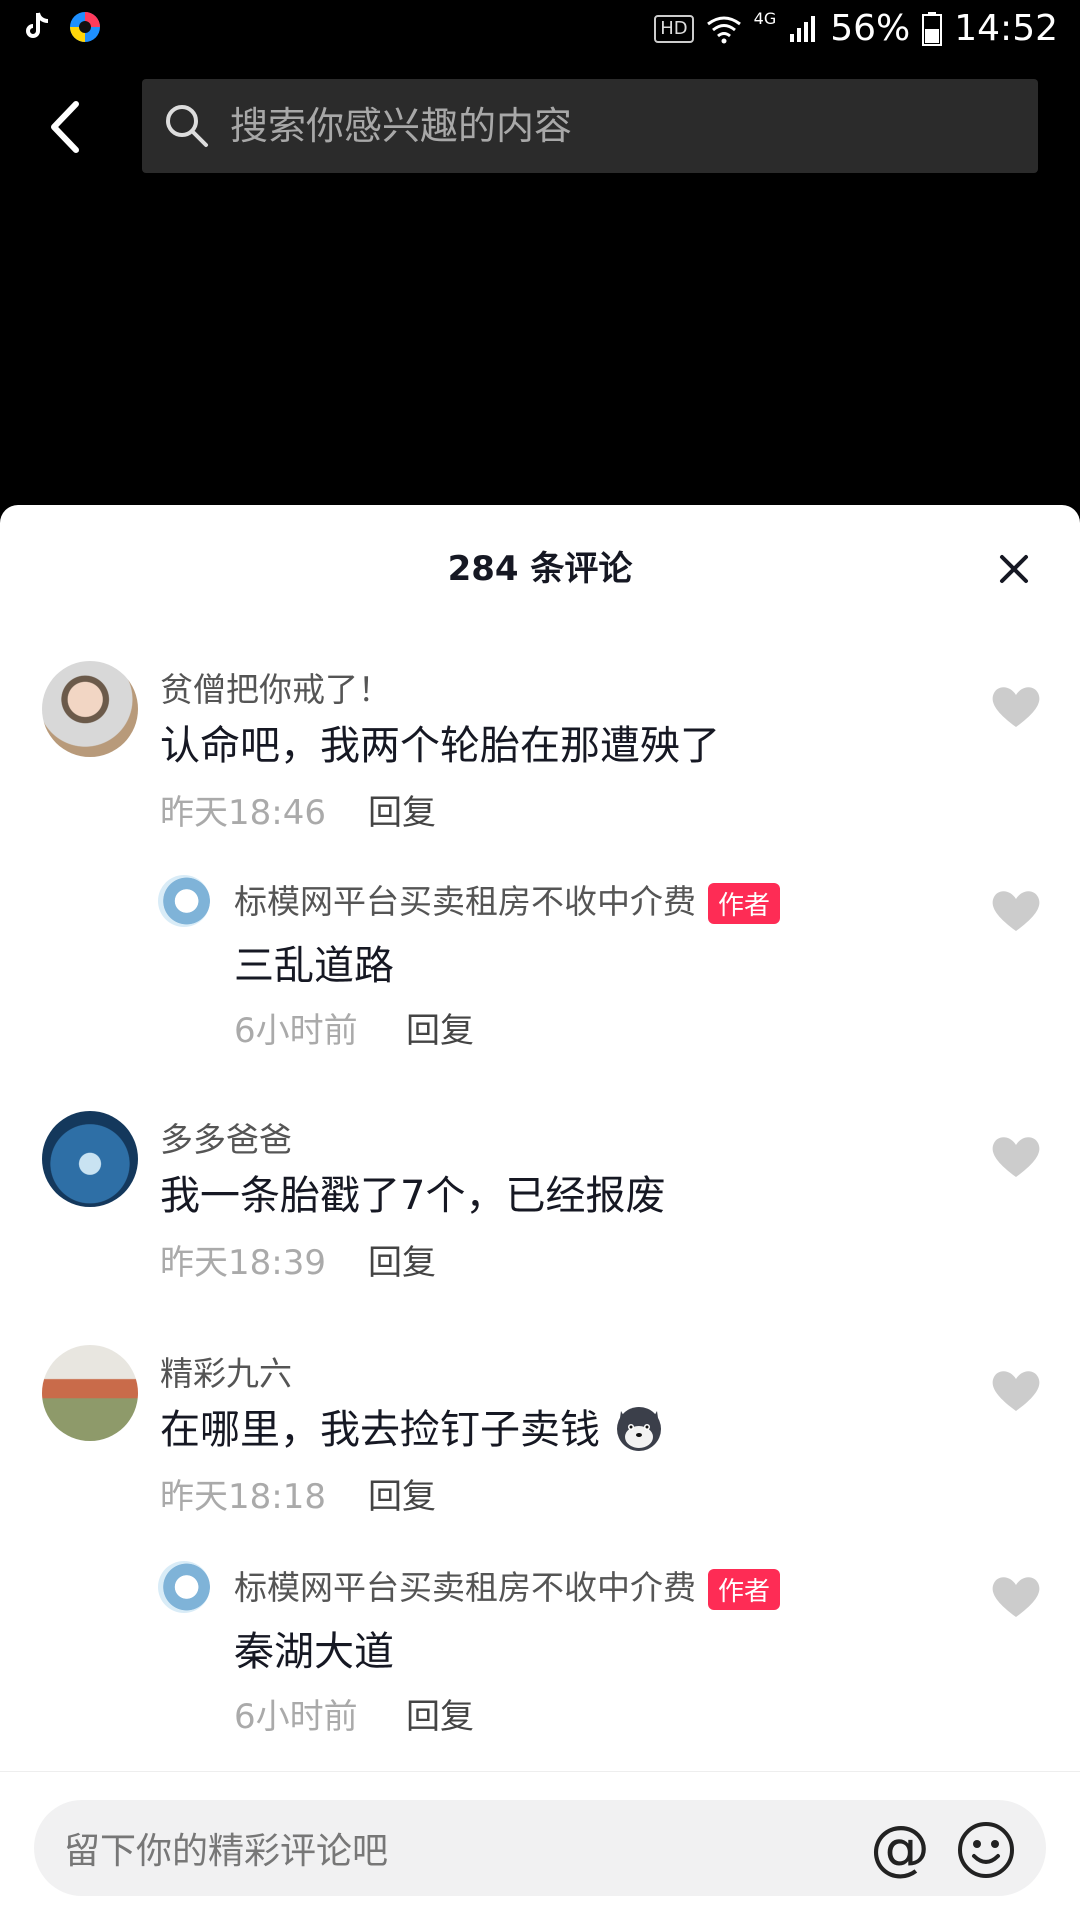 This screenshot has width=1080, height=1921. What do you see at coordinates (440, 746) in the screenshot?
I see `comment-text: 认命吧，我两个轮胎在那遭殃了` at bounding box center [440, 746].